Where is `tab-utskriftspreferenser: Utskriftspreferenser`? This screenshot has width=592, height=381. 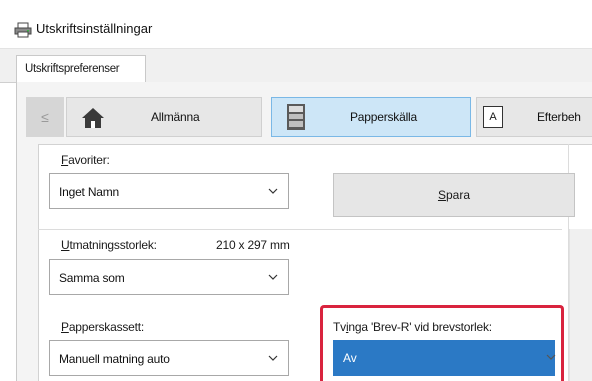
tab-utskriftspreferenser: Utskriftspreferenser is located at coordinates (81, 69).